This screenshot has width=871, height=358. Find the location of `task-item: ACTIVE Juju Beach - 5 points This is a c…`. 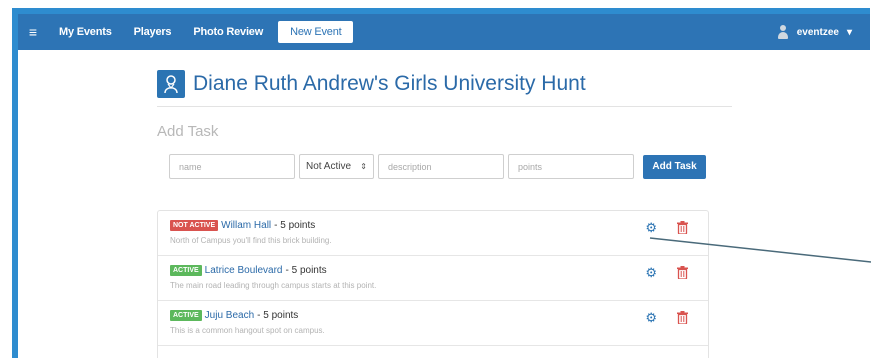

task-item: ACTIVE Juju Beach - 5 points This is a c… is located at coordinates (433, 323).